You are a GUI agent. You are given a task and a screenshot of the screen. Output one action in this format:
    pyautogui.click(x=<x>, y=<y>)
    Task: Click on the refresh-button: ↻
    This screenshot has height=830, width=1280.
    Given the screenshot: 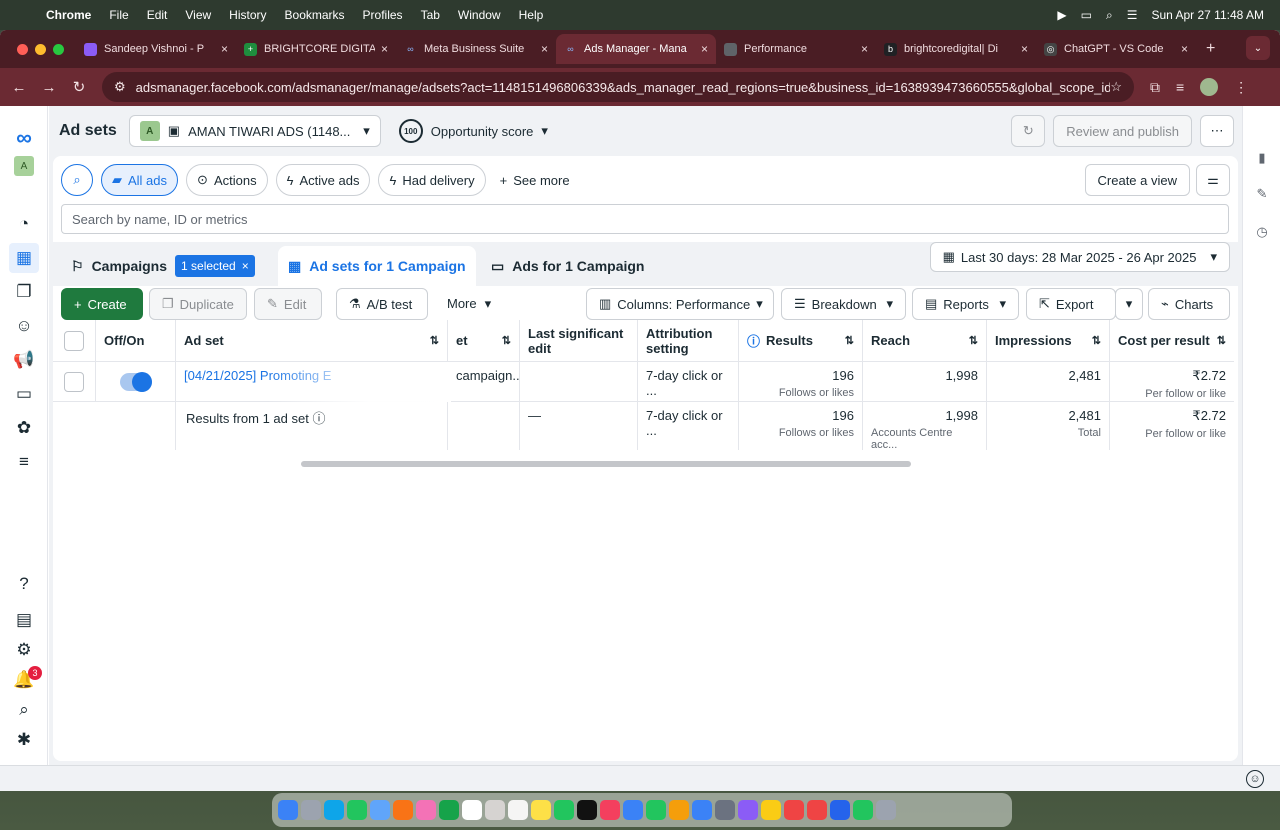 What is the action you would take?
    pyautogui.click(x=1028, y=131)
    